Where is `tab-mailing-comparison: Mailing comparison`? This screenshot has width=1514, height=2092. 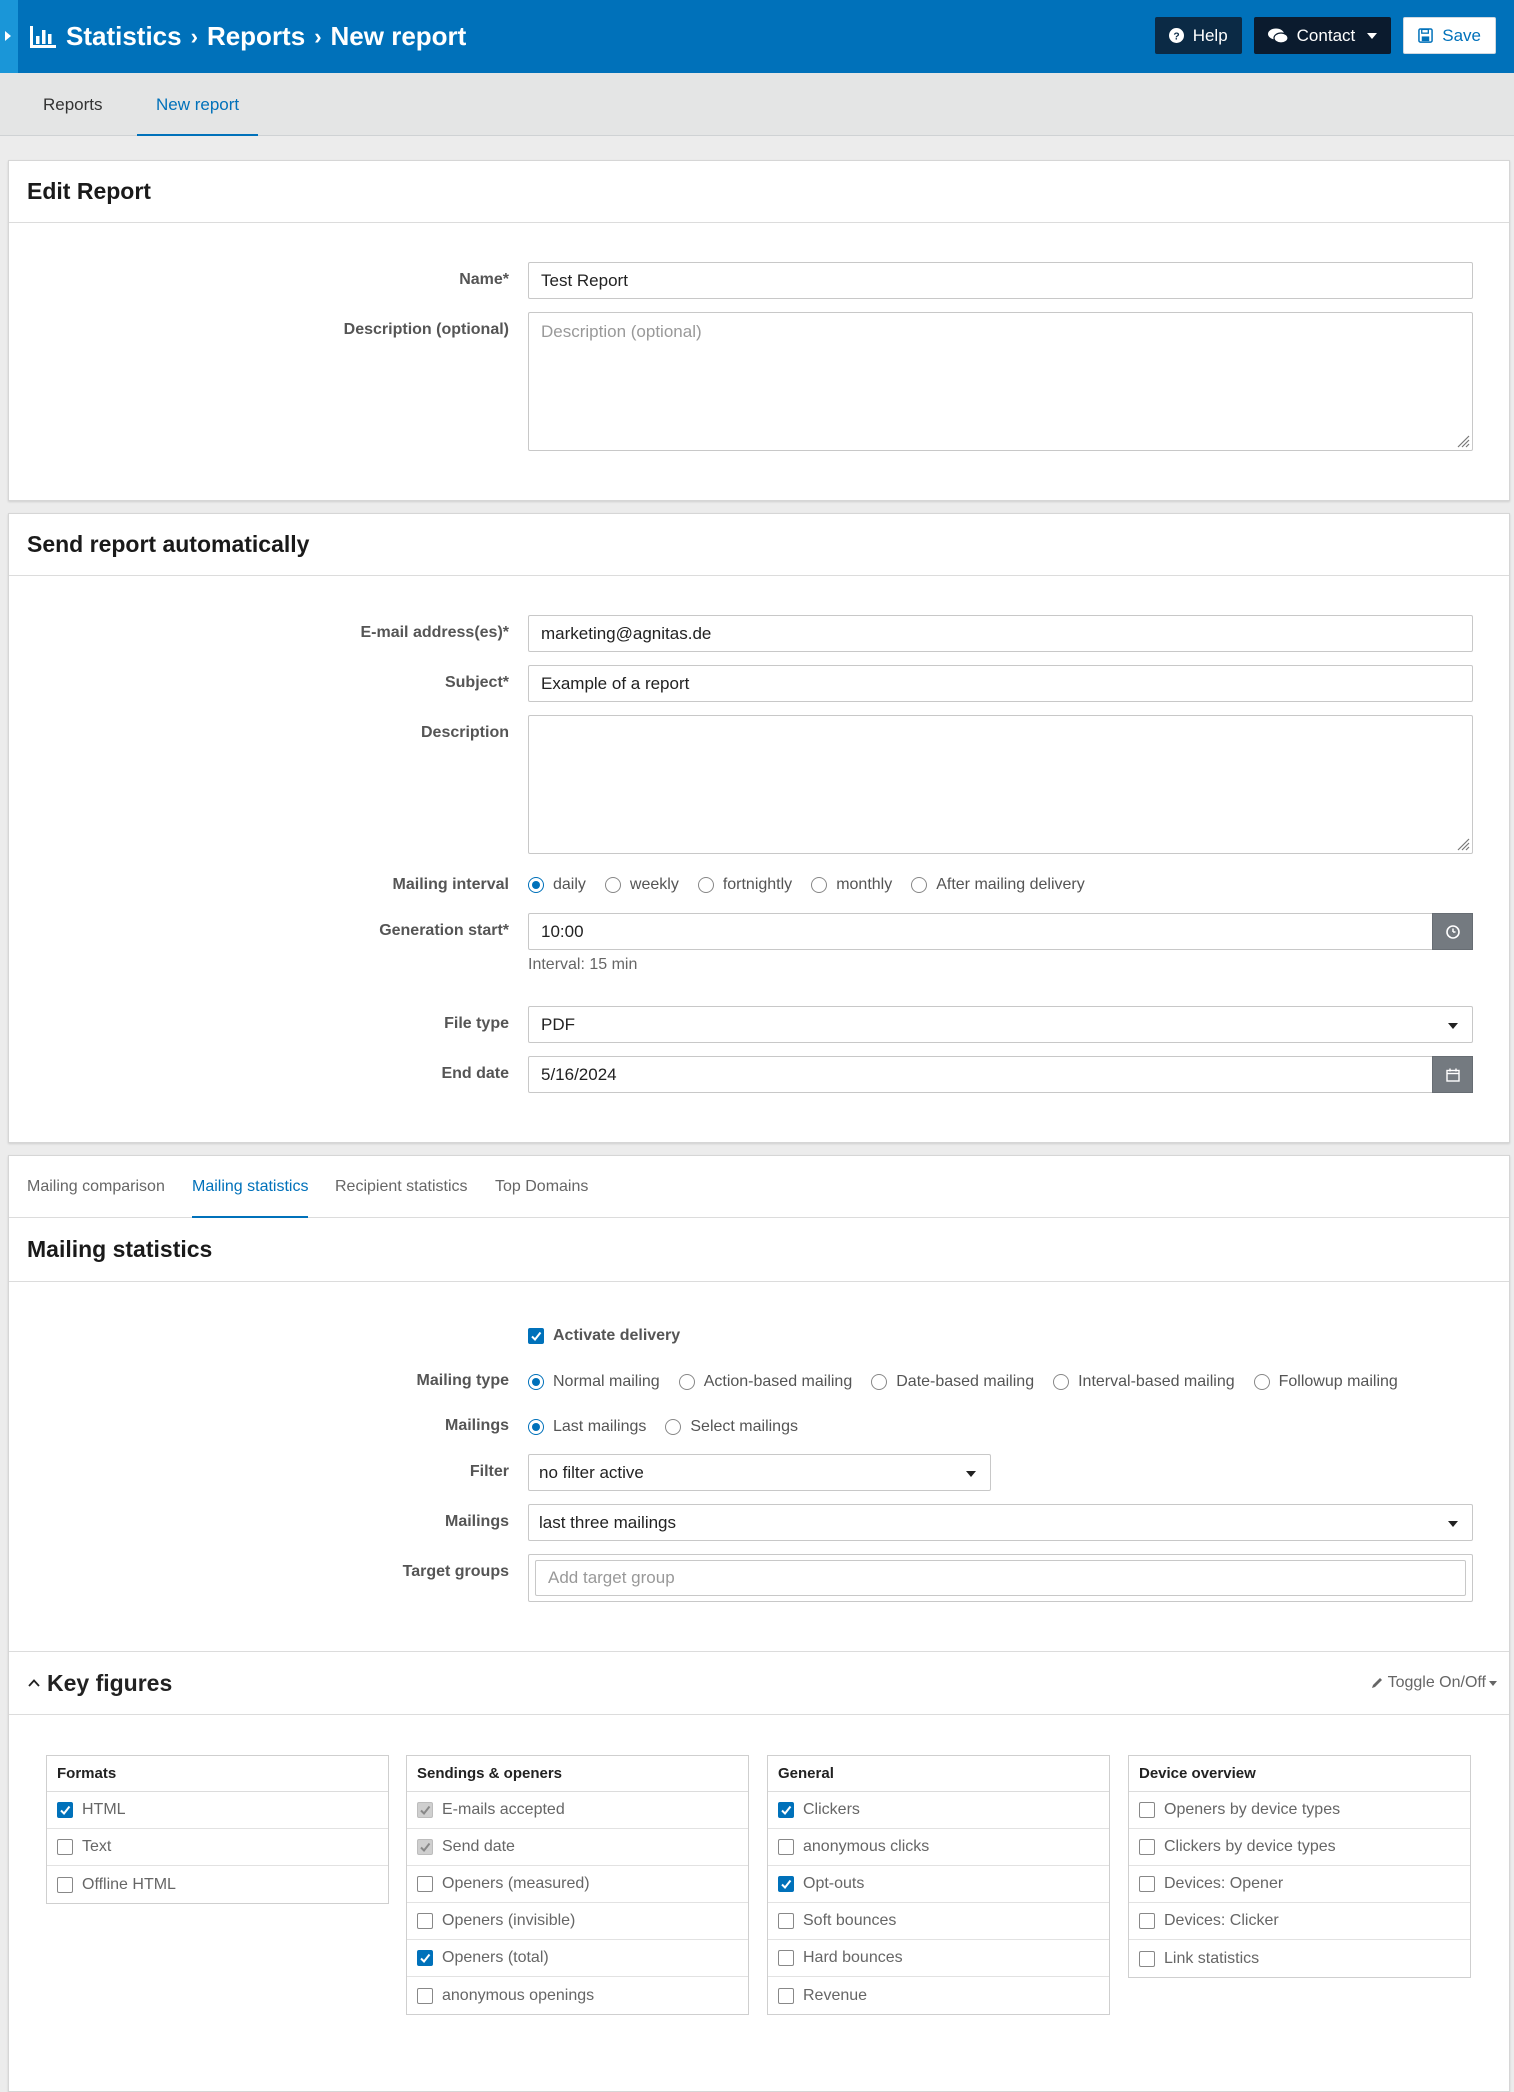
tab-mailing-comparison: Mailing comparison is located at coordinates (96, 1187).